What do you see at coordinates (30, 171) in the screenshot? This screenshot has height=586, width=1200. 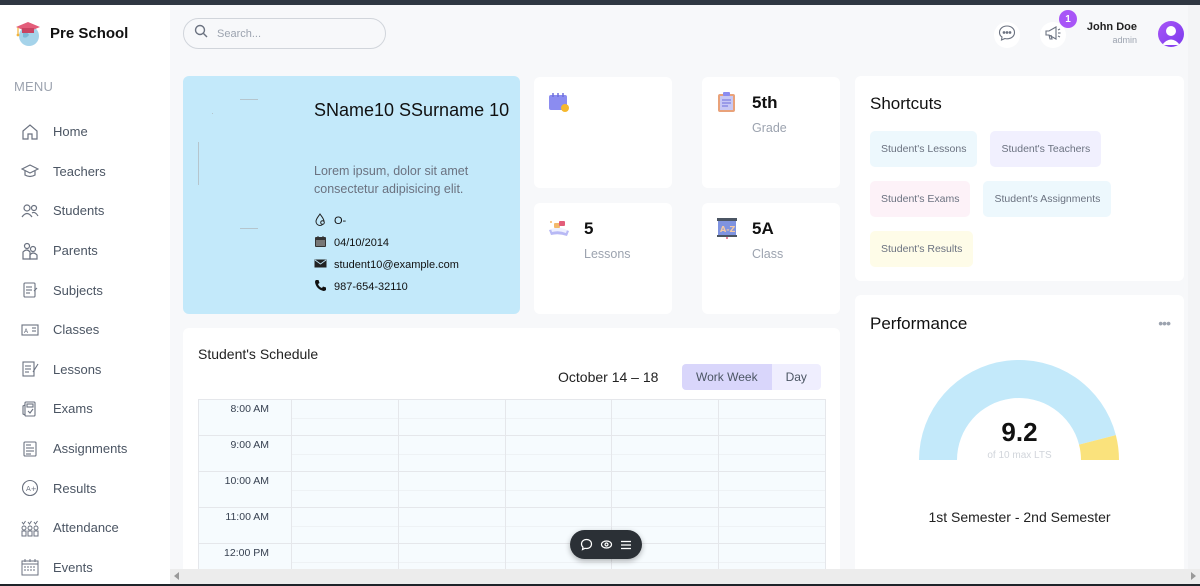 I see `graduation-cap-icon` at bounding box center [30, 171].